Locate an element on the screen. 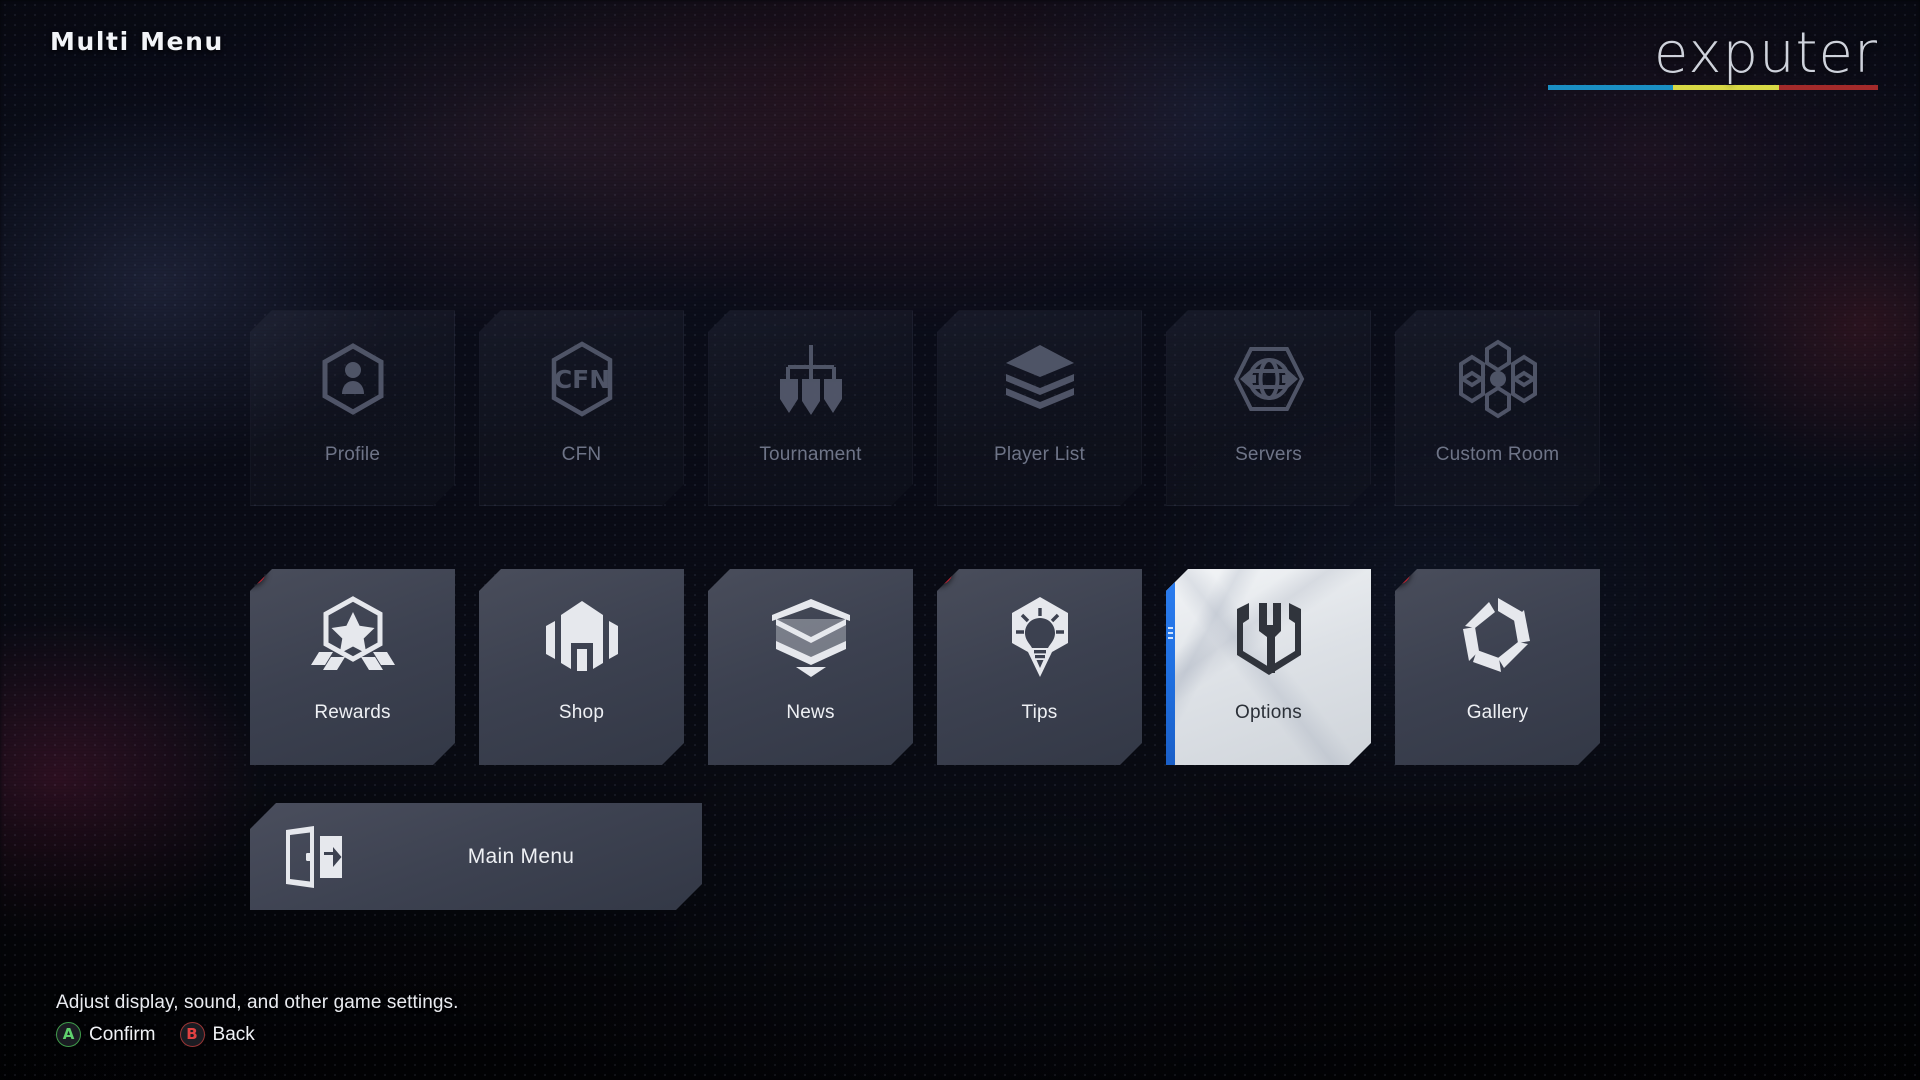 The image size is (1920, 1080). storefront-icon is located at coordinates (582, 637).